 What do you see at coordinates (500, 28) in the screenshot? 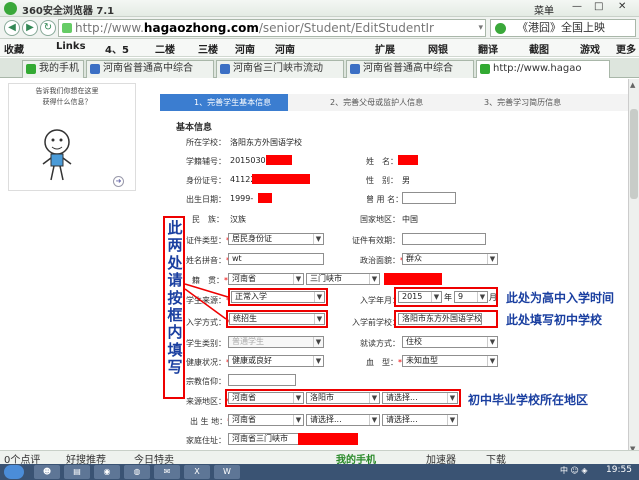
I see `search-engine-icon` at bounding box center [500, 28].